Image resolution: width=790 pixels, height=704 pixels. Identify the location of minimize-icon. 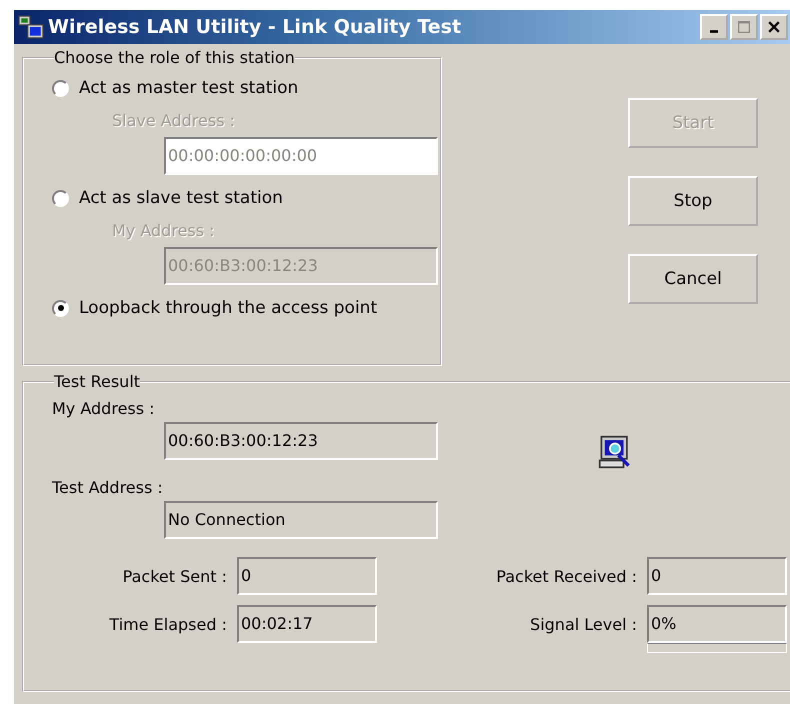
(714, 31).